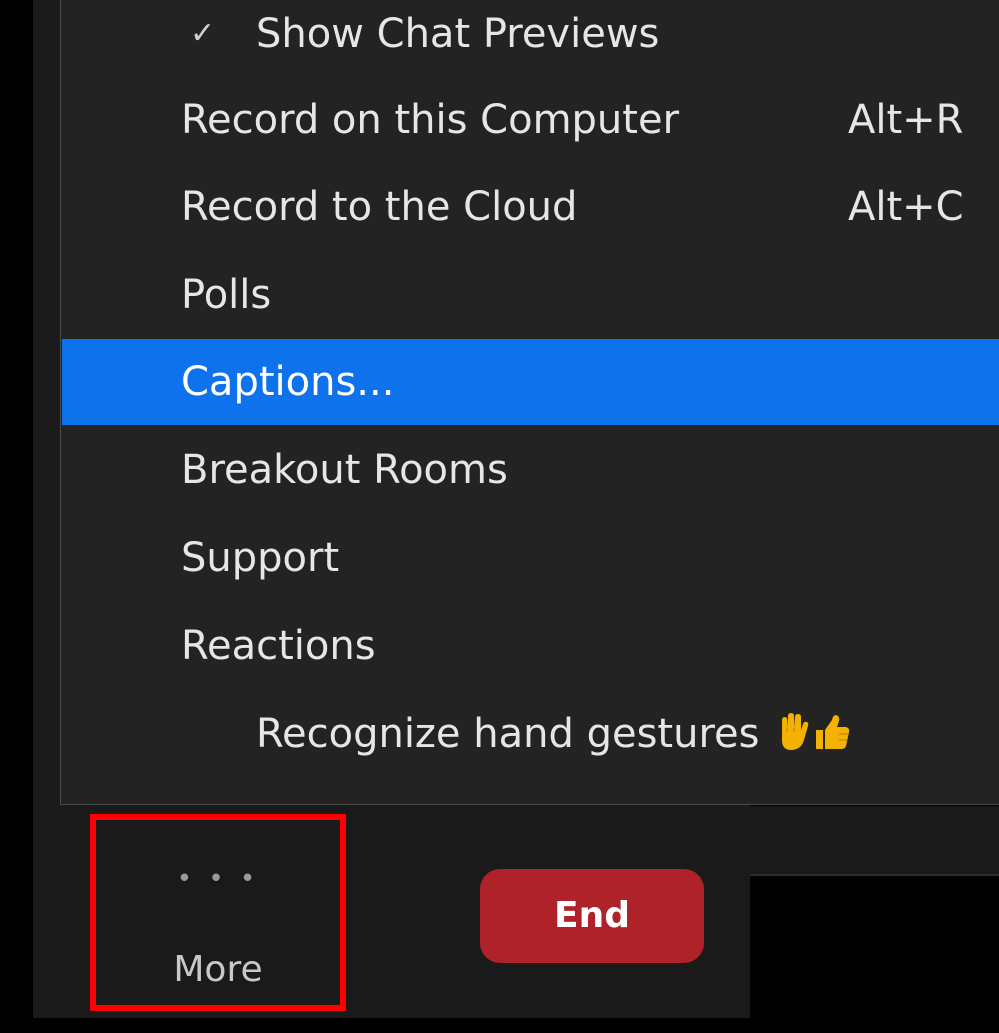  I want to click on menu-item-label: Breakout Rooms, so click(344, 470).